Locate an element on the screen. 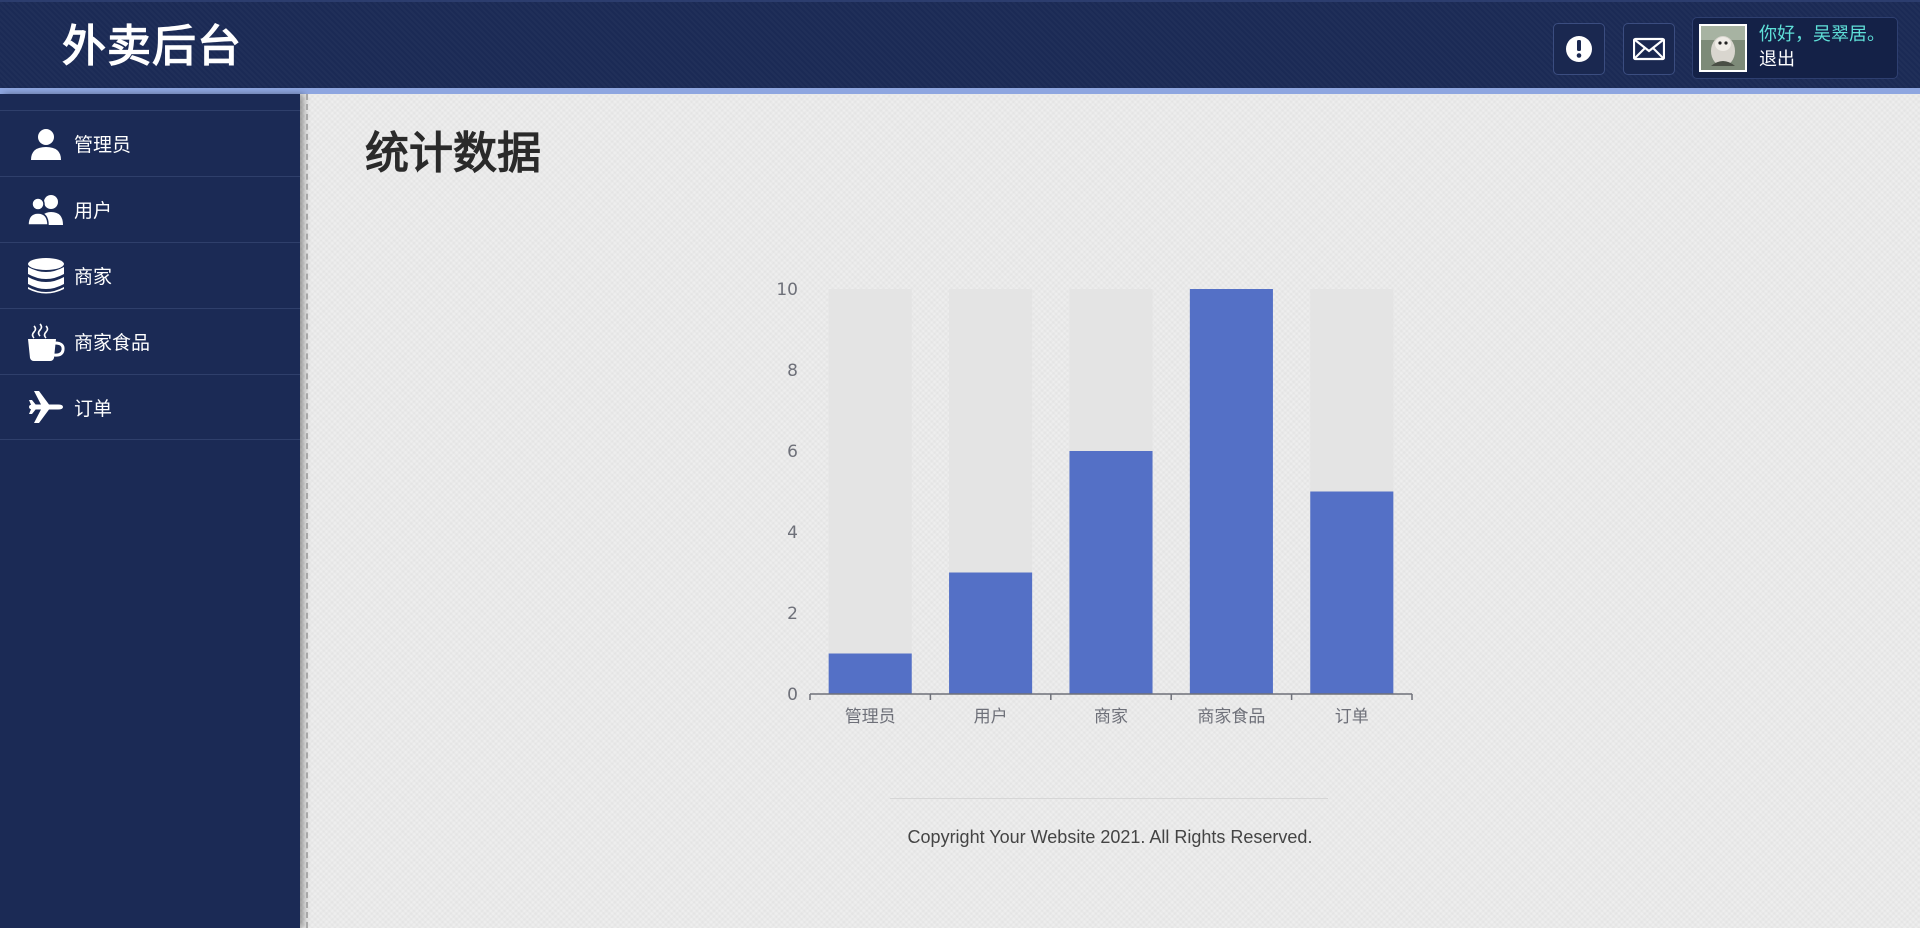 Image resolution: width=1920 pixels, height=928 pixels. alert-icon is located at coordinates (1579, 49).